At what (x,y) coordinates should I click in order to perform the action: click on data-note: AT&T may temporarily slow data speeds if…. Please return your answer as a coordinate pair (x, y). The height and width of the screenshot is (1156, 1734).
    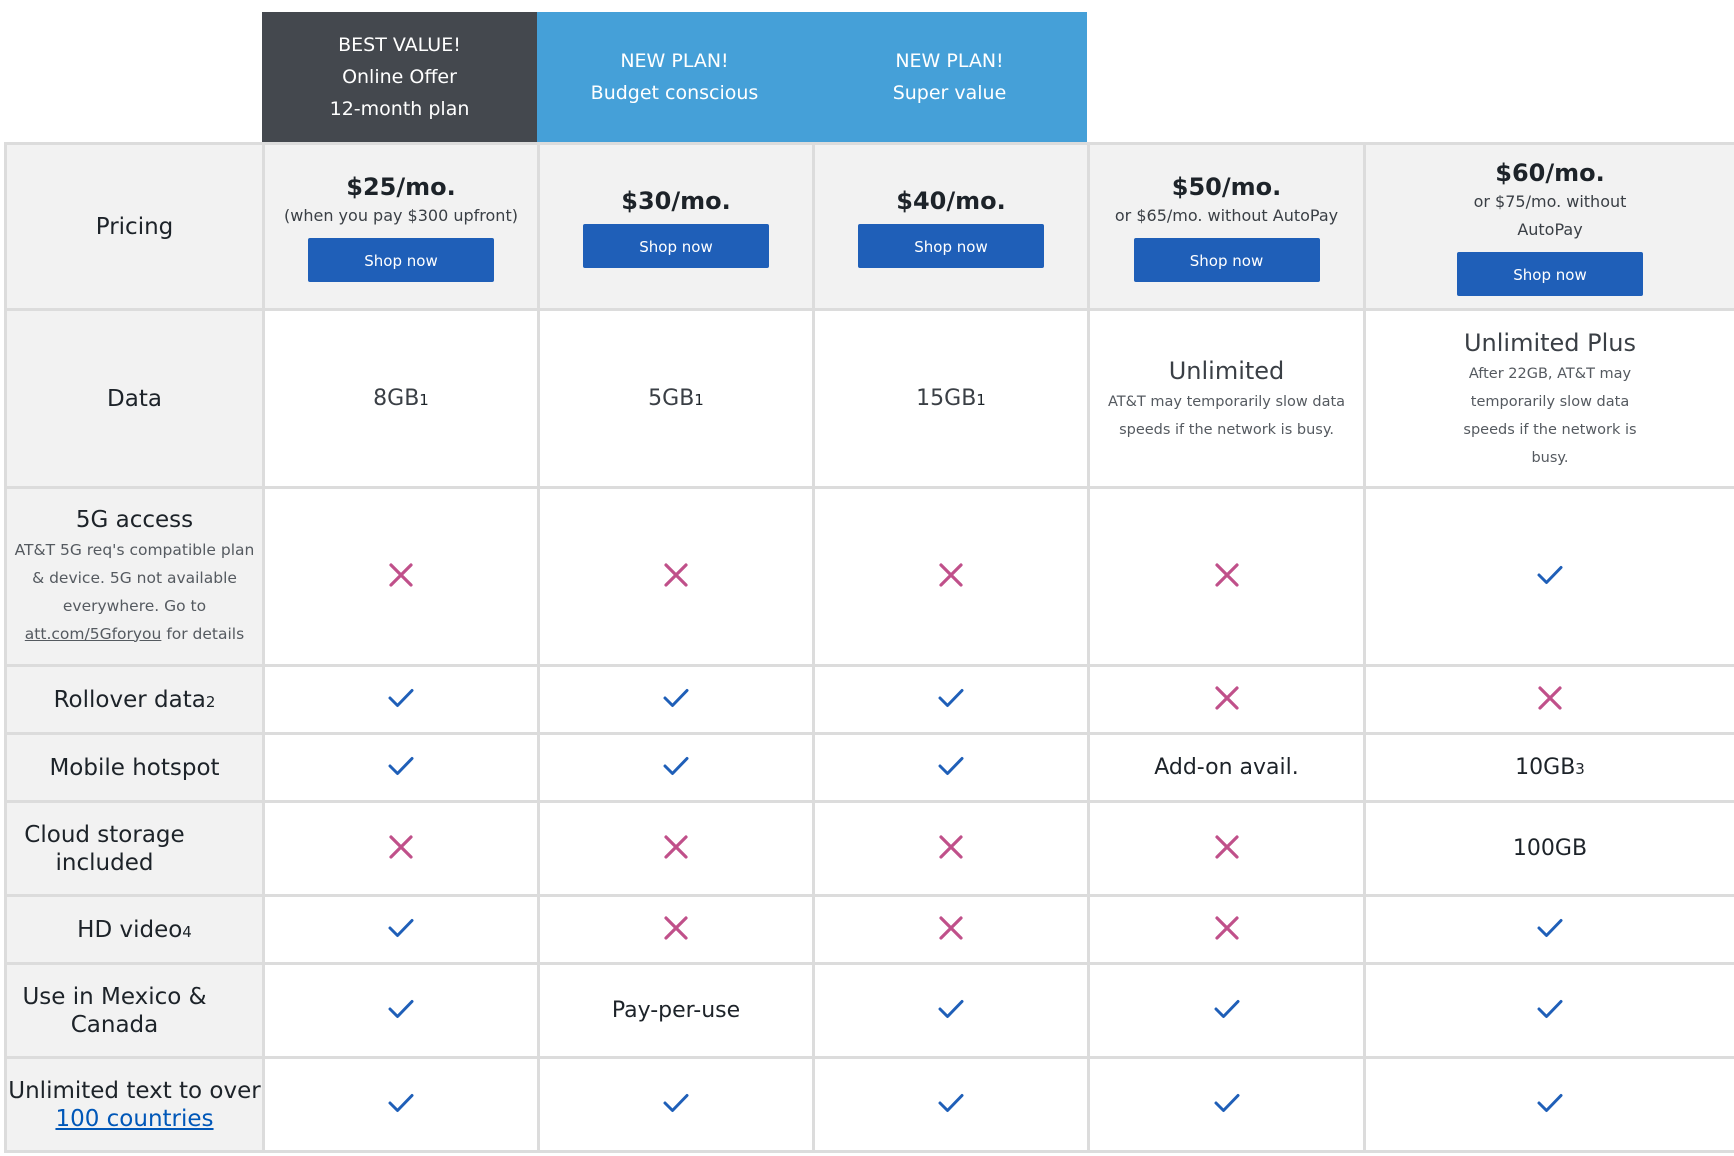
    Looking at the image, I should click on (1226, 415).